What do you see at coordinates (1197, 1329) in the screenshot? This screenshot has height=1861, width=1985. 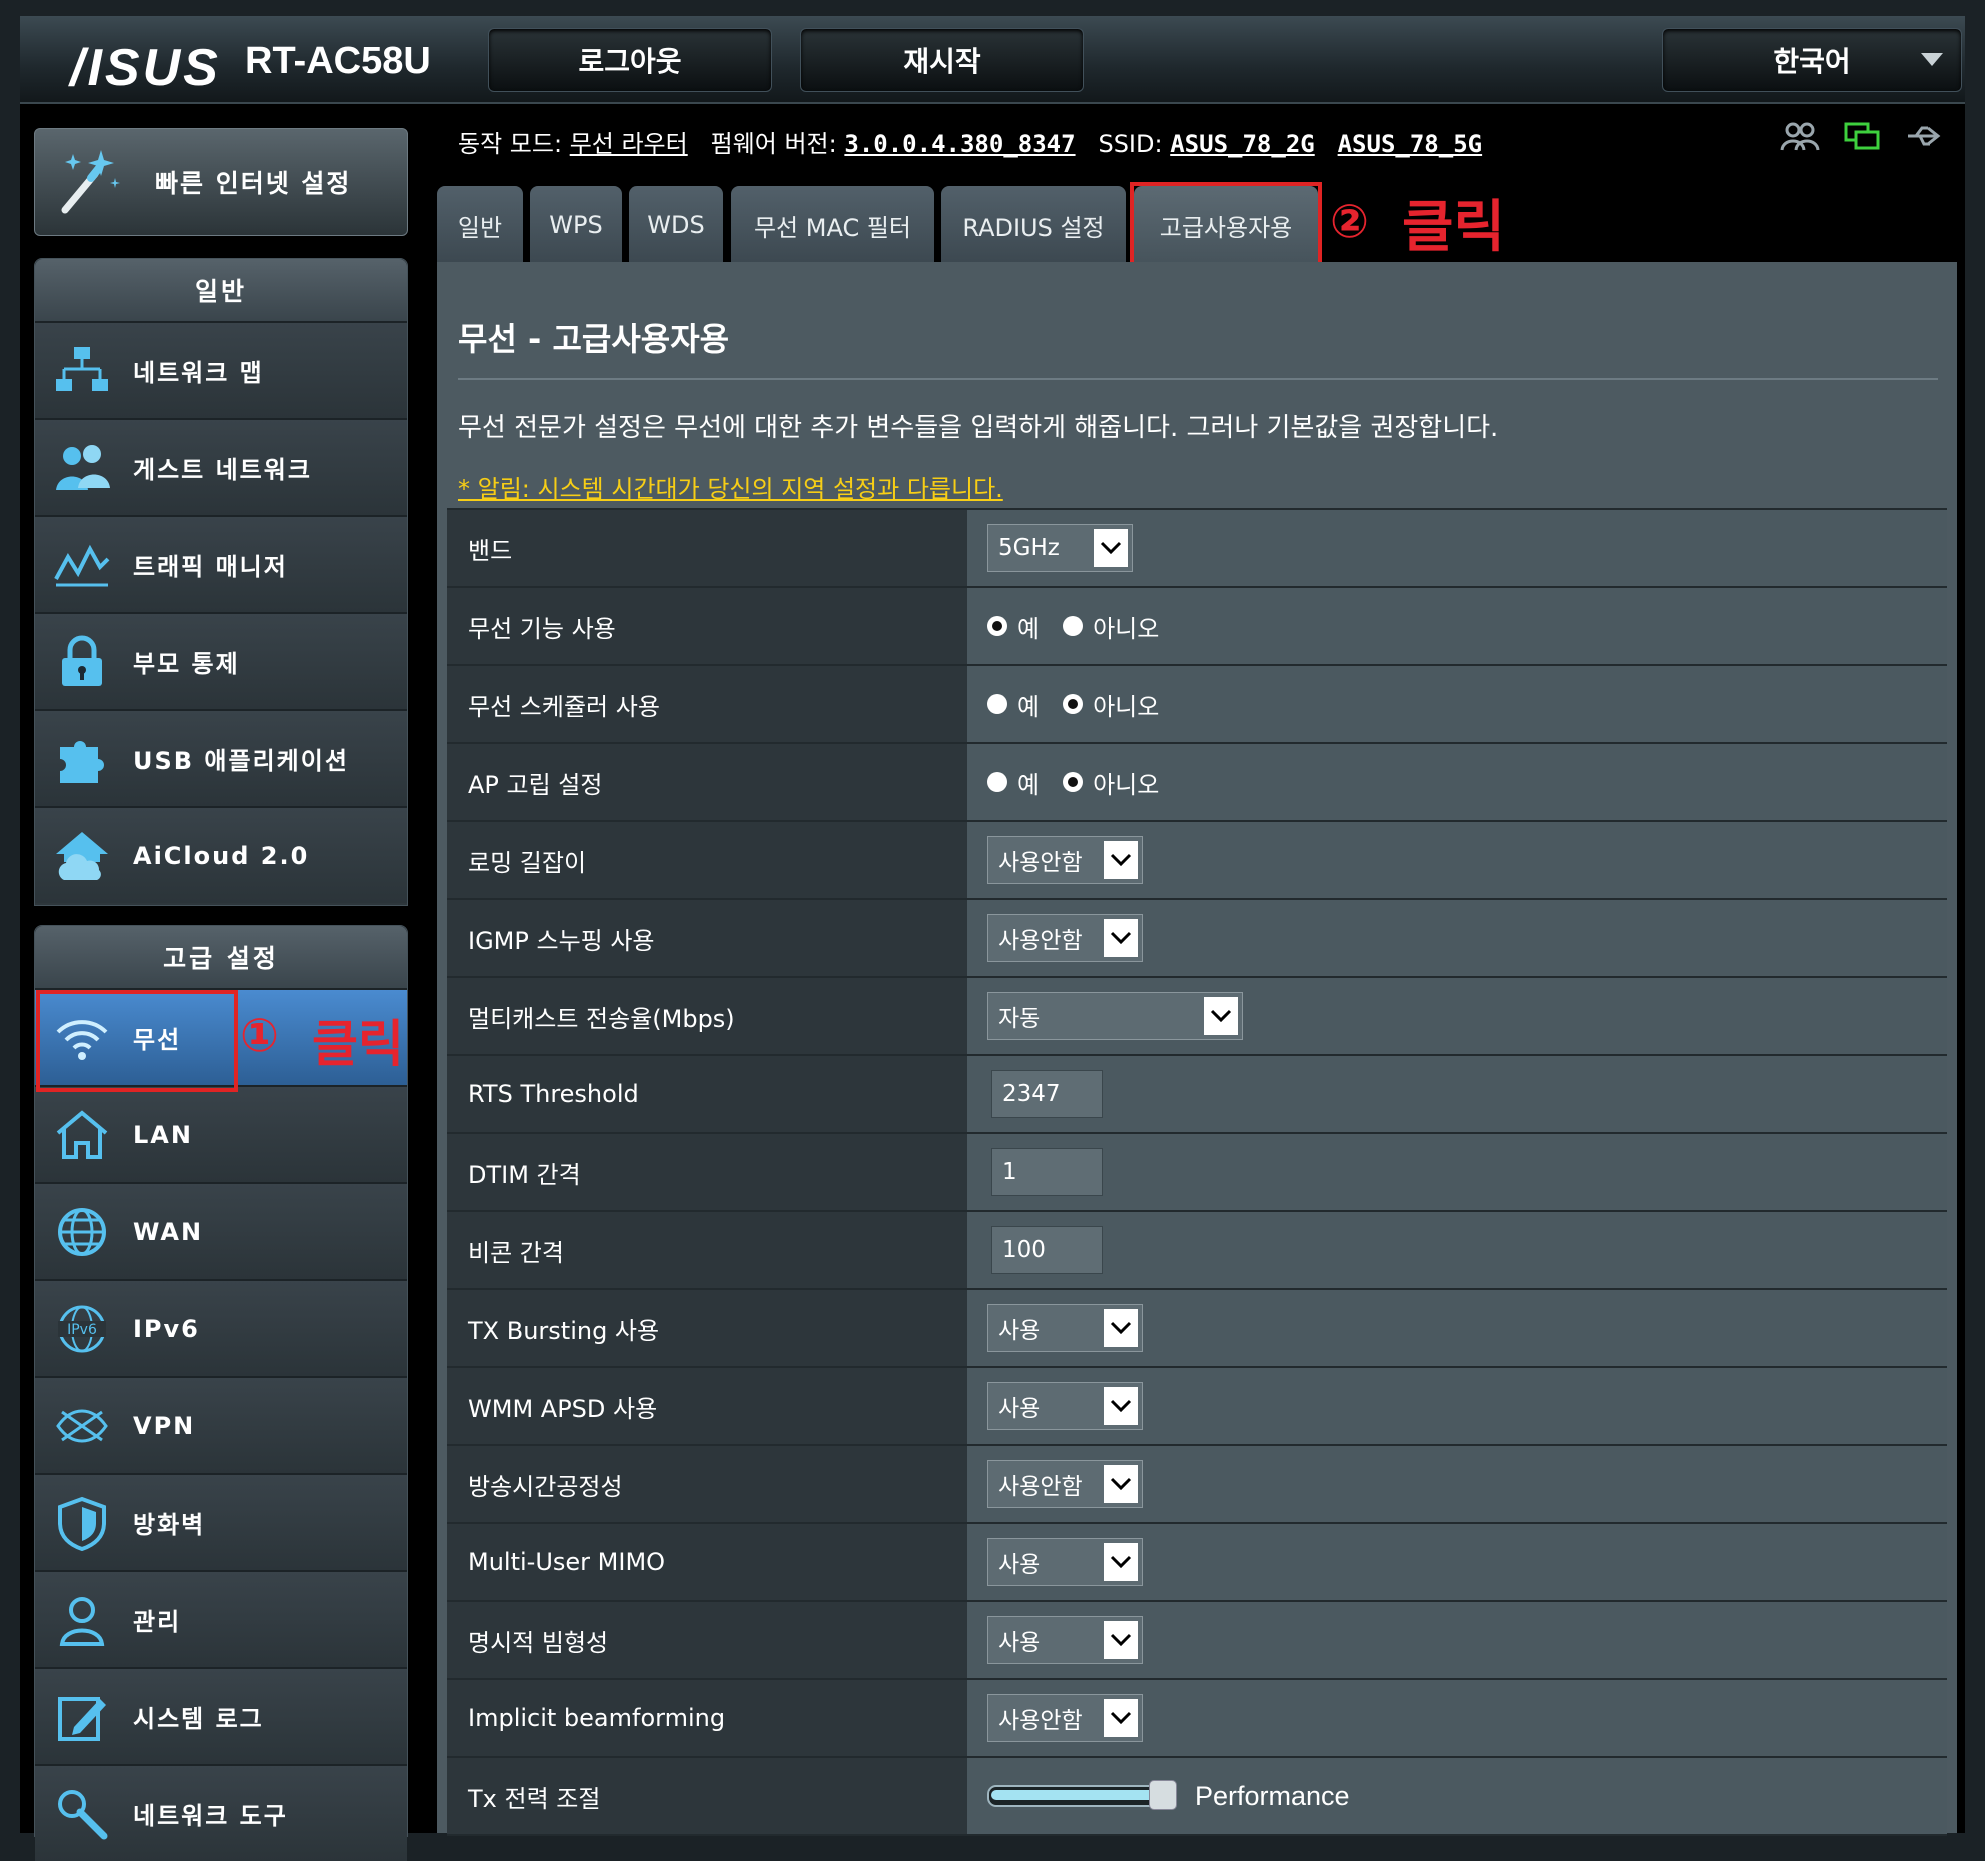 I see `table-row: TX Bursting 사용 사용` at bounding box center [1197, 1329].